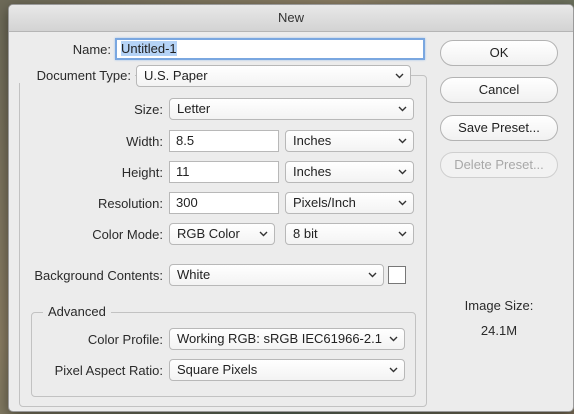  Describe the element at coordinates (77, 311) in the screenshot. I see `advanced-title: Advanced` at that location.